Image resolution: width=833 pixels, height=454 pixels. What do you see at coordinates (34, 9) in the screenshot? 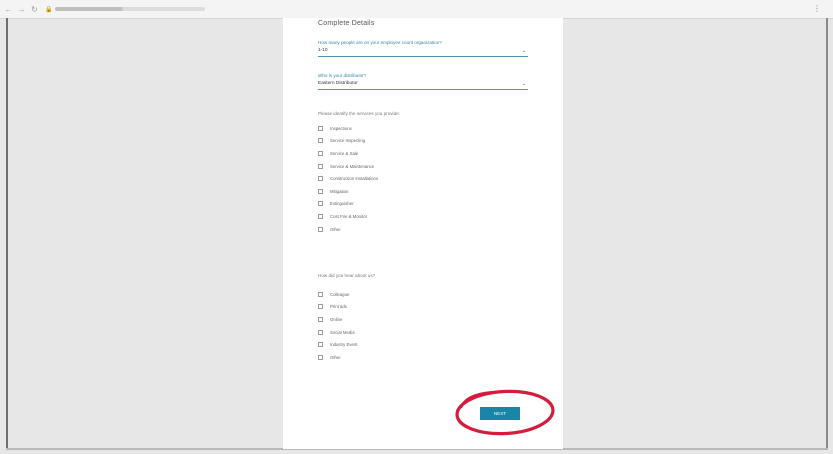
I see `reload-icon: ↻` at bounding box center [34, 9].